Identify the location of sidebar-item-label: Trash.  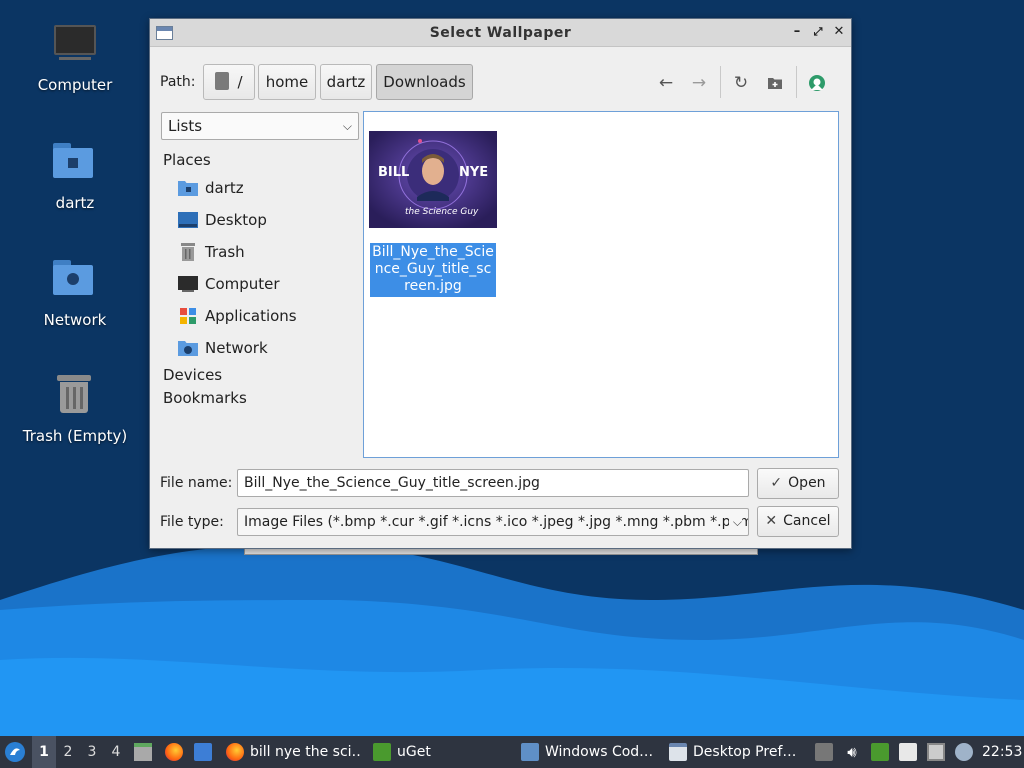
(225, 252).